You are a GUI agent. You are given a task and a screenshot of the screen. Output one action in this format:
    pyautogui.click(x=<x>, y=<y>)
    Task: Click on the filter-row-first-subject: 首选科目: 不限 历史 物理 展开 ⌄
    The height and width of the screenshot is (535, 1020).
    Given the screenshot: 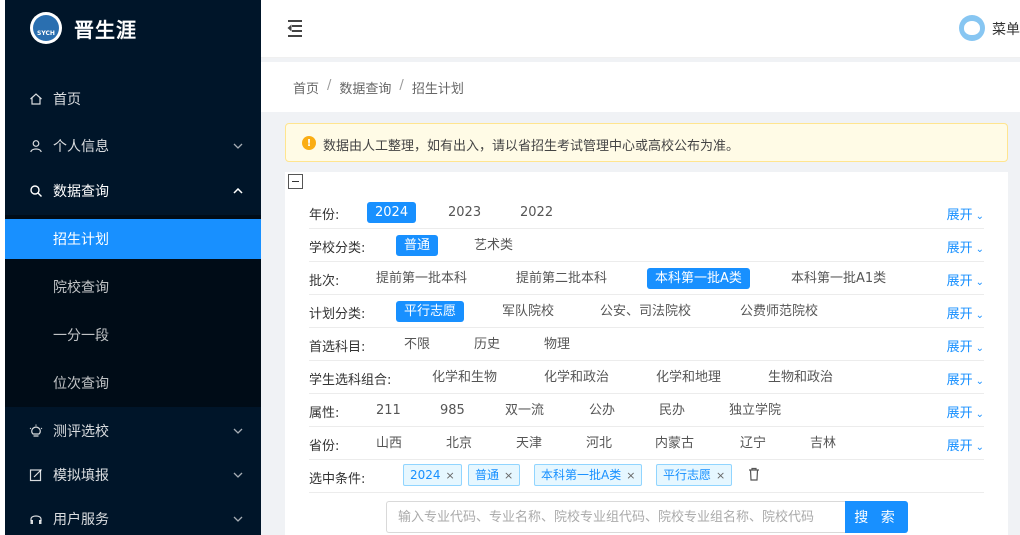 What is the action you would take?
    pyautogui.click(x=646, y=344)
    